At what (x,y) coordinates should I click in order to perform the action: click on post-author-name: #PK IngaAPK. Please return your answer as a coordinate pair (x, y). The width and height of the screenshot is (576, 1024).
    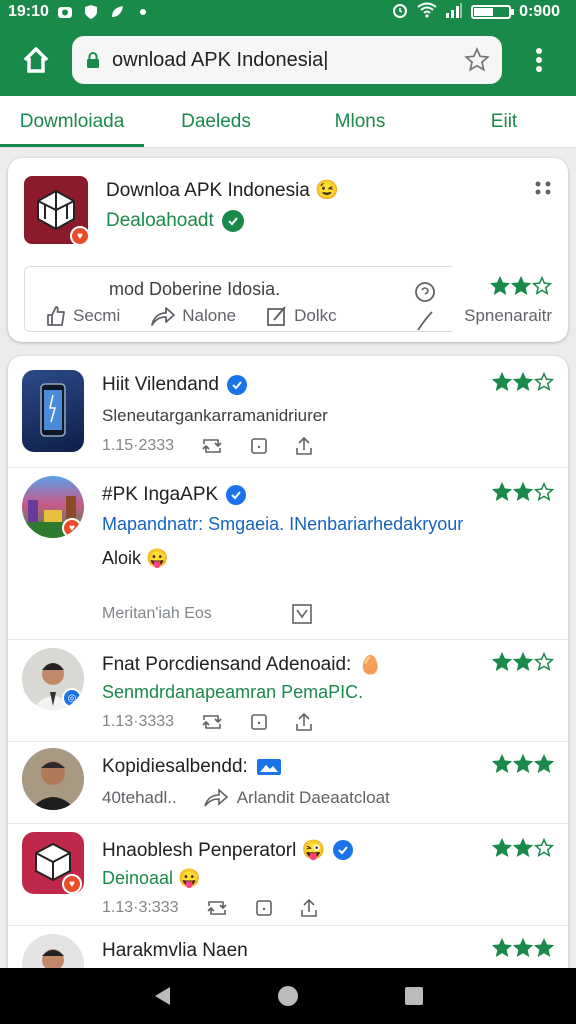
    Looking at the image, I should click on (160, 494).